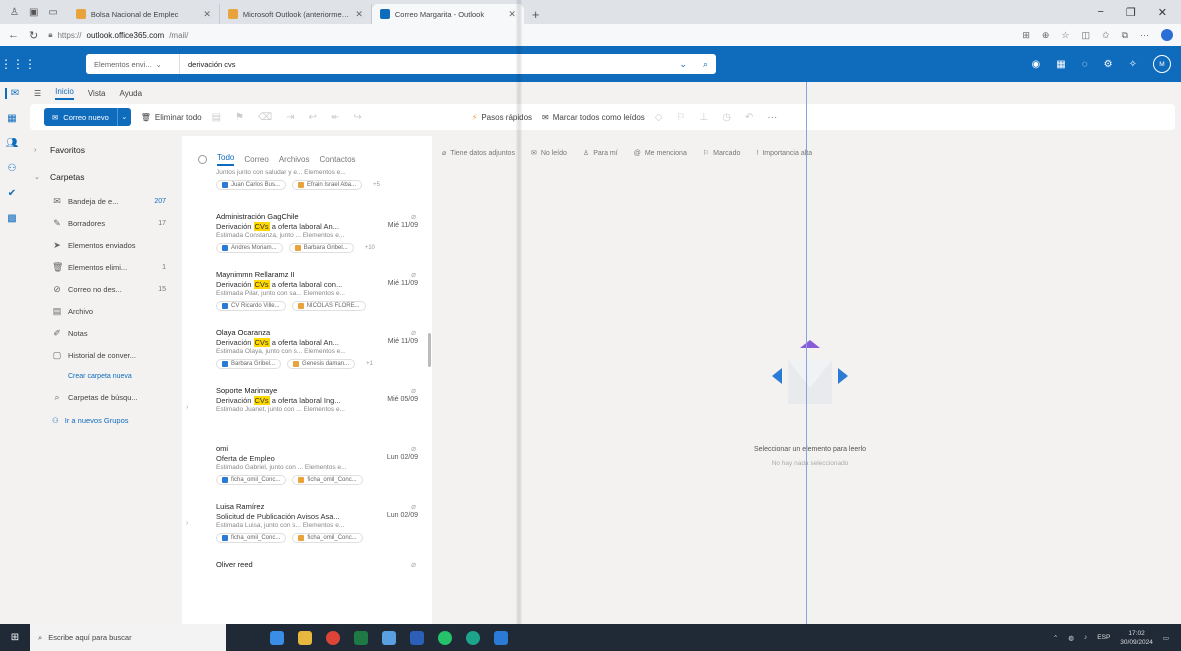  Describe the element at coordinates (108, 289) in the screenshot. I see `folder-item: ⊘ Correo no des... 15` at that location.